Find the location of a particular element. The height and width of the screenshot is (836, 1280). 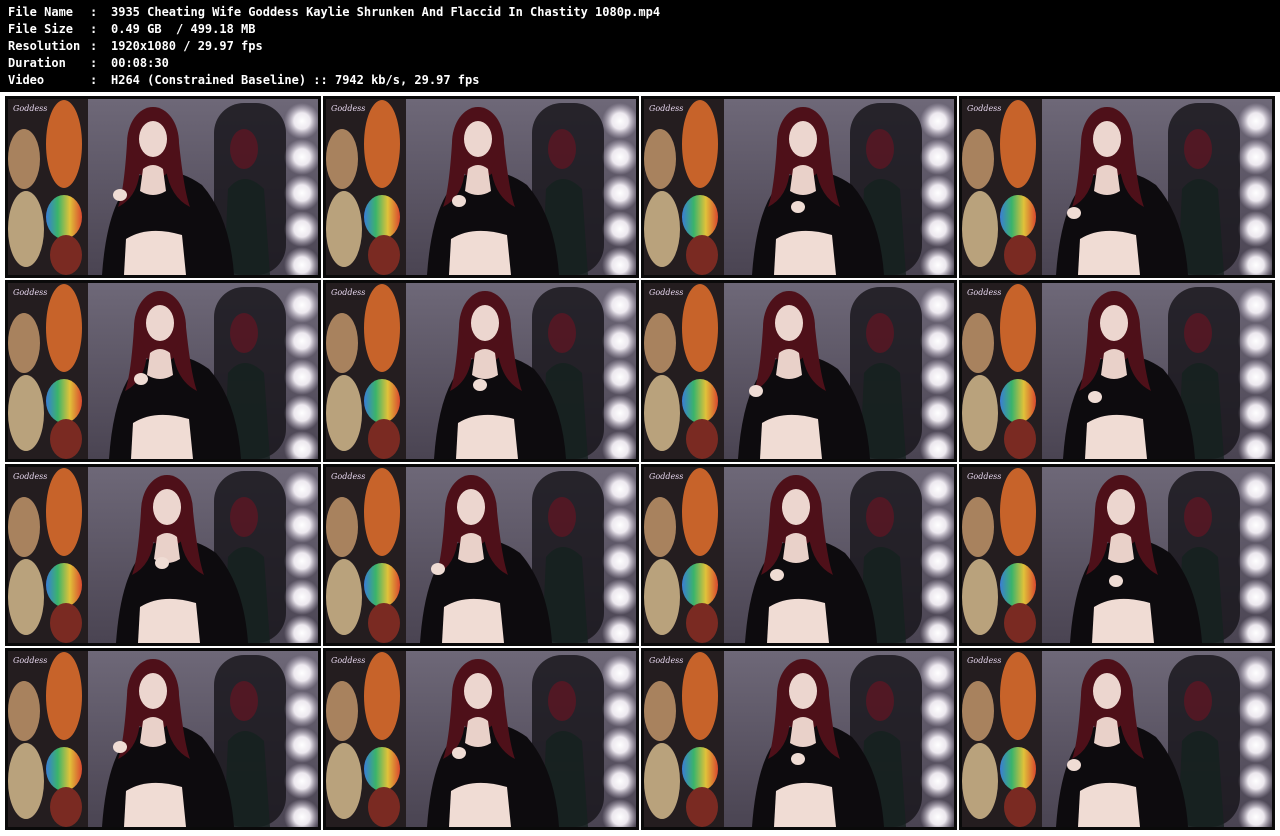

info-row-resolution: Resolution : 1920x1080 / 29.97 fps is located at coordinates (638, 46).